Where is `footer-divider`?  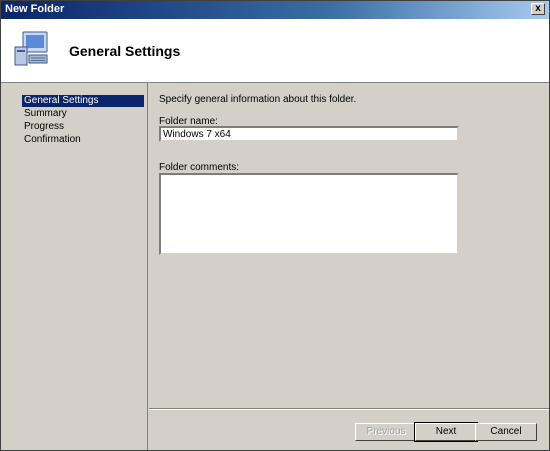 footer-divider is located at coordinates (349, 409).